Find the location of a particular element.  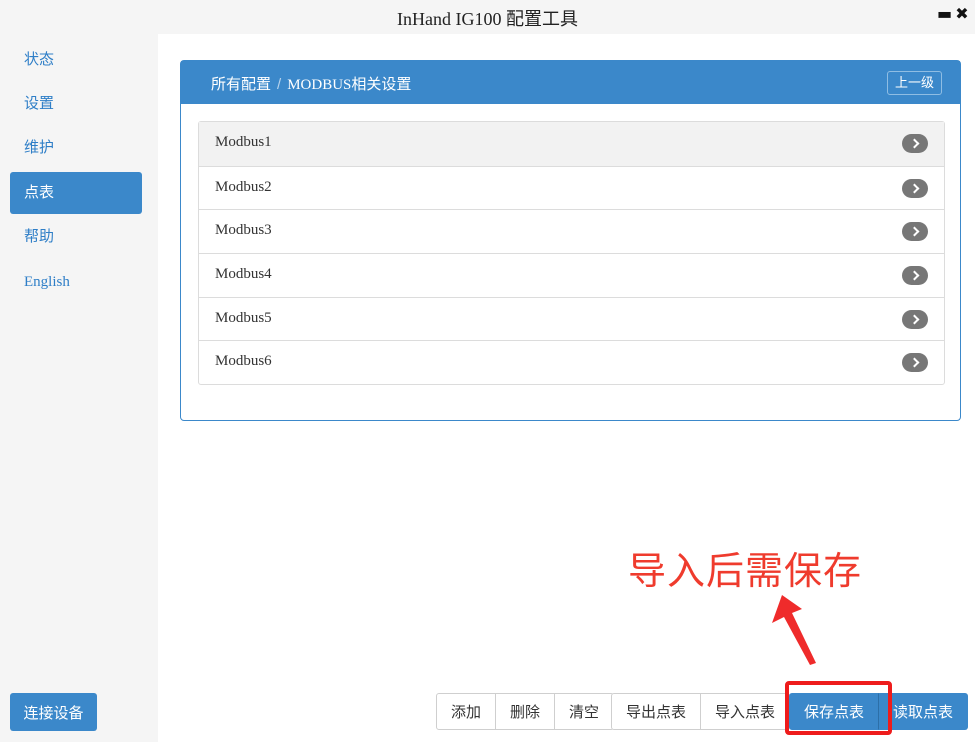

list-item: Modbus6 is located at coordinates (571, 362).